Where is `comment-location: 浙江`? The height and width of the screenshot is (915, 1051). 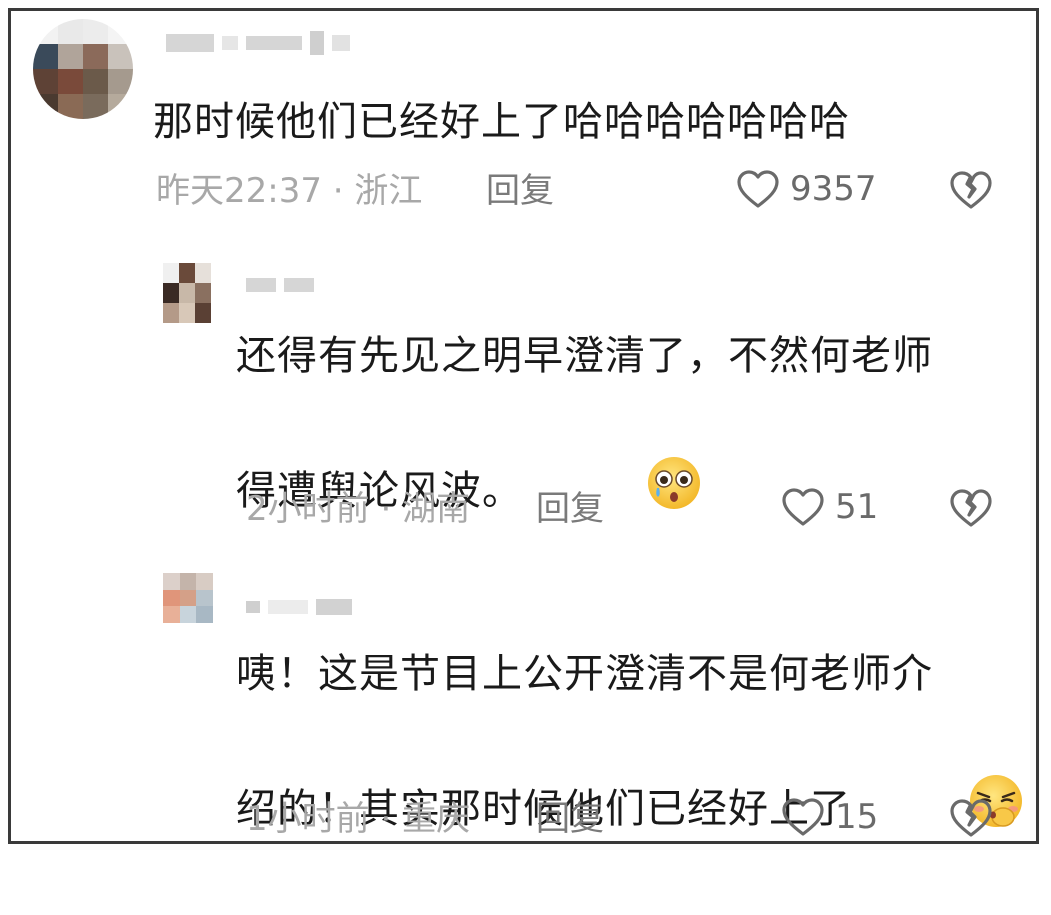
comment-location: 浙江 is located at coordinates (388, 191).